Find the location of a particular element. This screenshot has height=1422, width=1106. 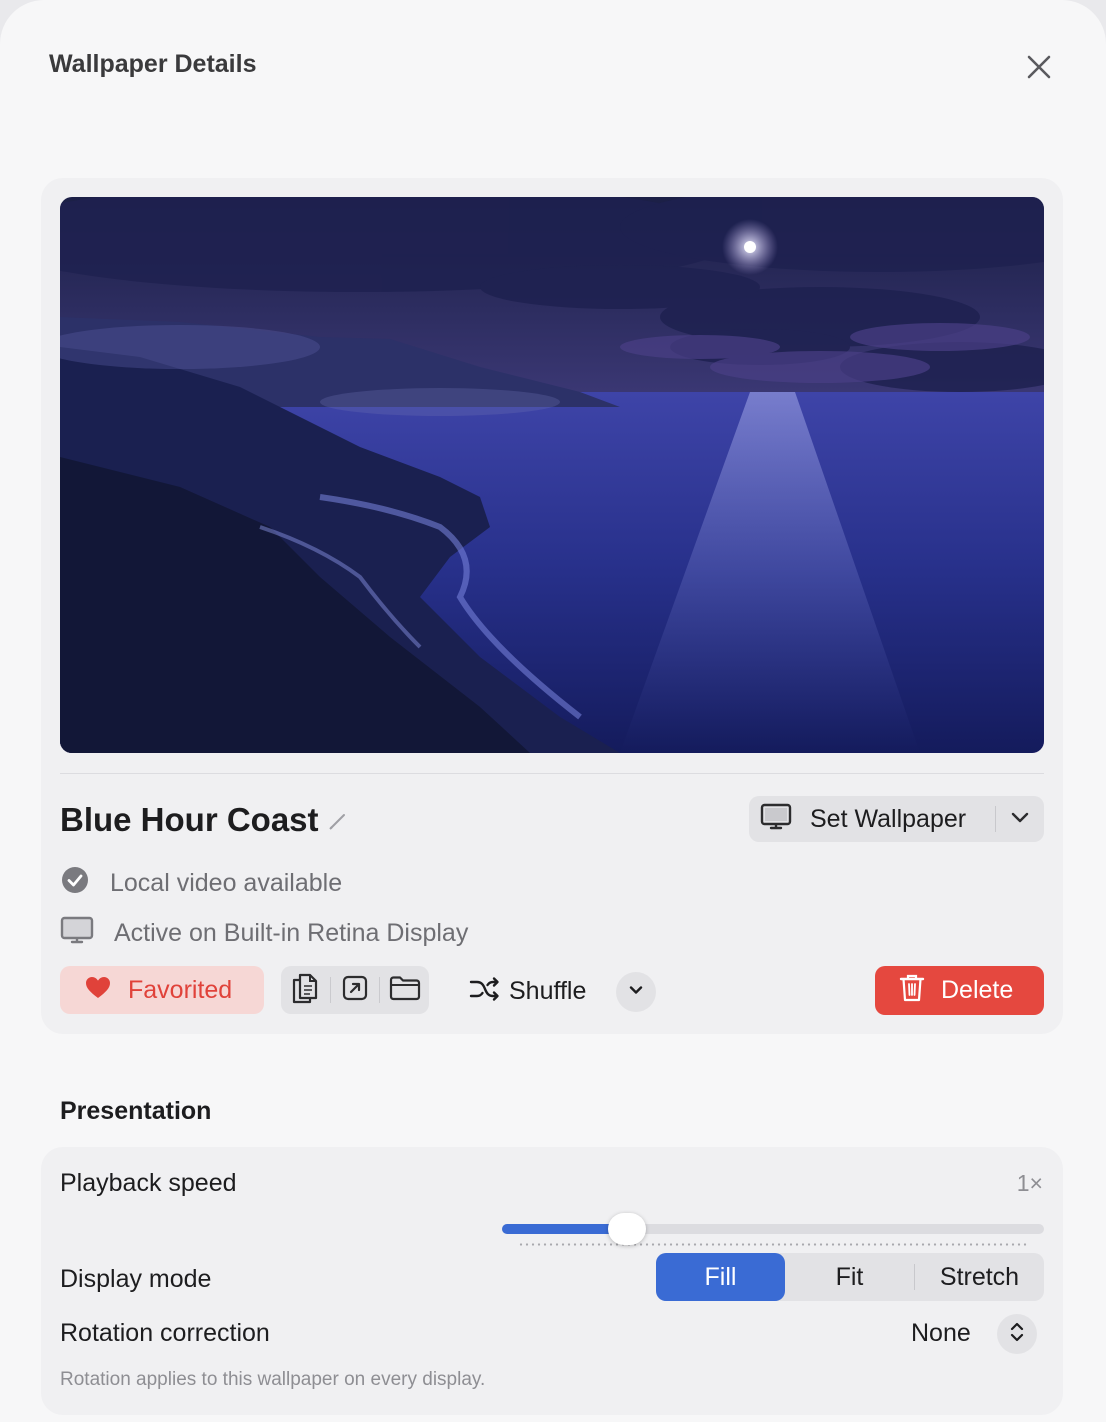

status-active-display: Active on Built-in Retina Display is located at coordinates (264, 933).